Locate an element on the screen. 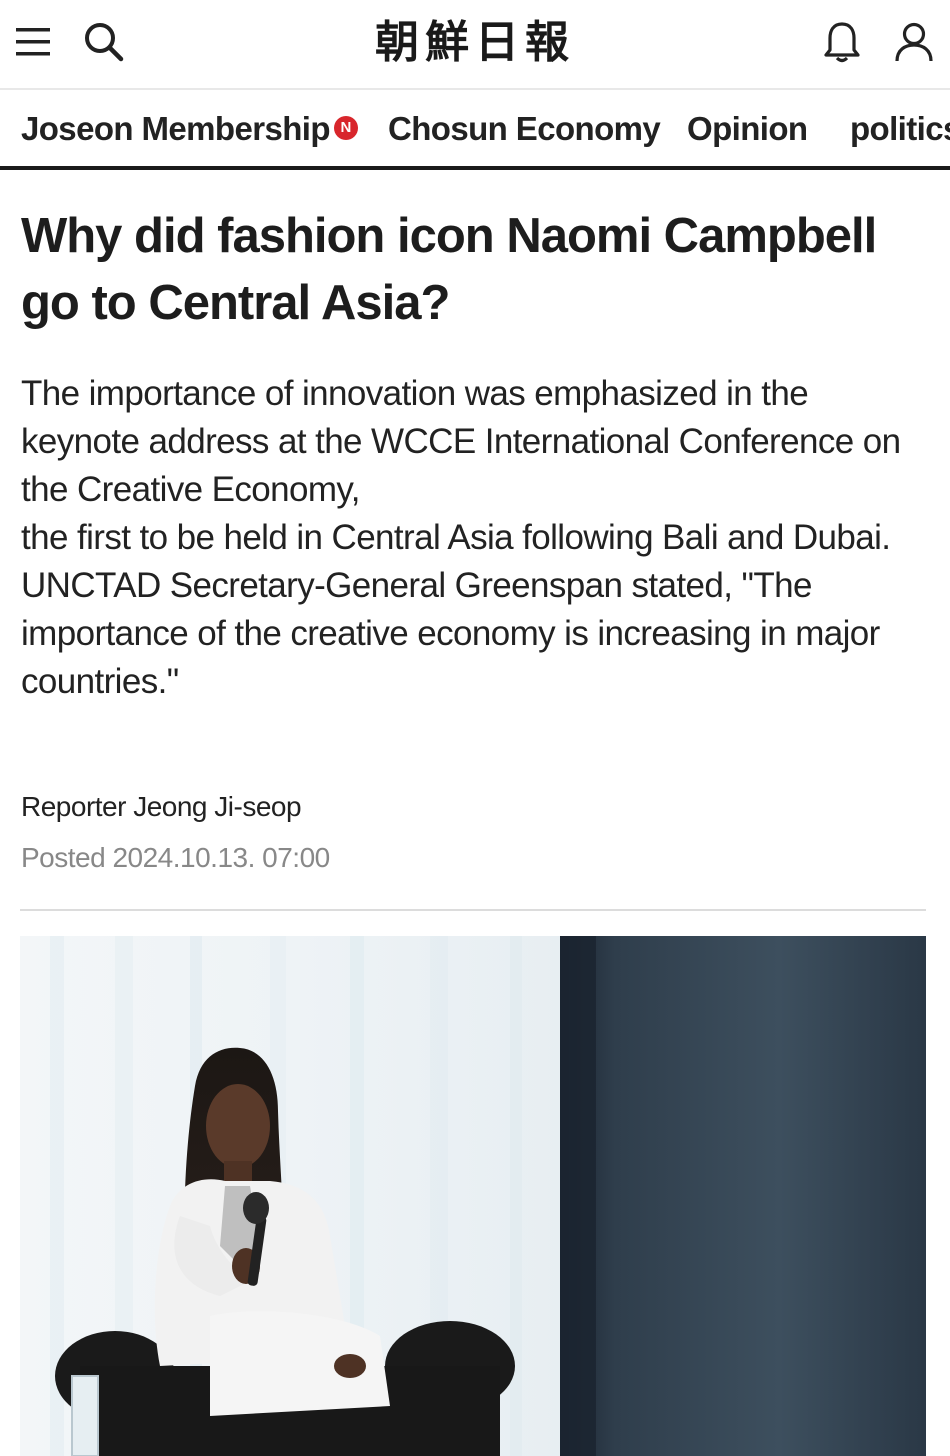  search-icon is located at coordinates (104, 44).